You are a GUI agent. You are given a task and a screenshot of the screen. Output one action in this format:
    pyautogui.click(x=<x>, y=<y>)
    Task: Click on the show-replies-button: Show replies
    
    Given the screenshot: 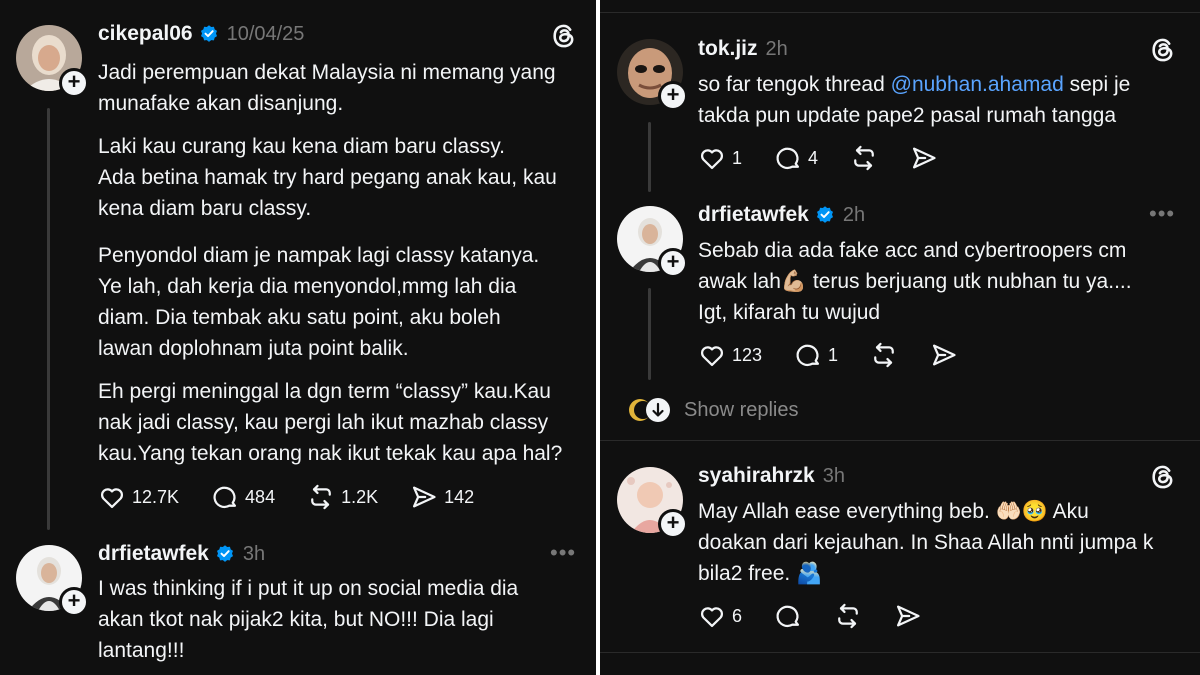 What is the action you would take?
    pyautogui.click(x=712, y=410)
    